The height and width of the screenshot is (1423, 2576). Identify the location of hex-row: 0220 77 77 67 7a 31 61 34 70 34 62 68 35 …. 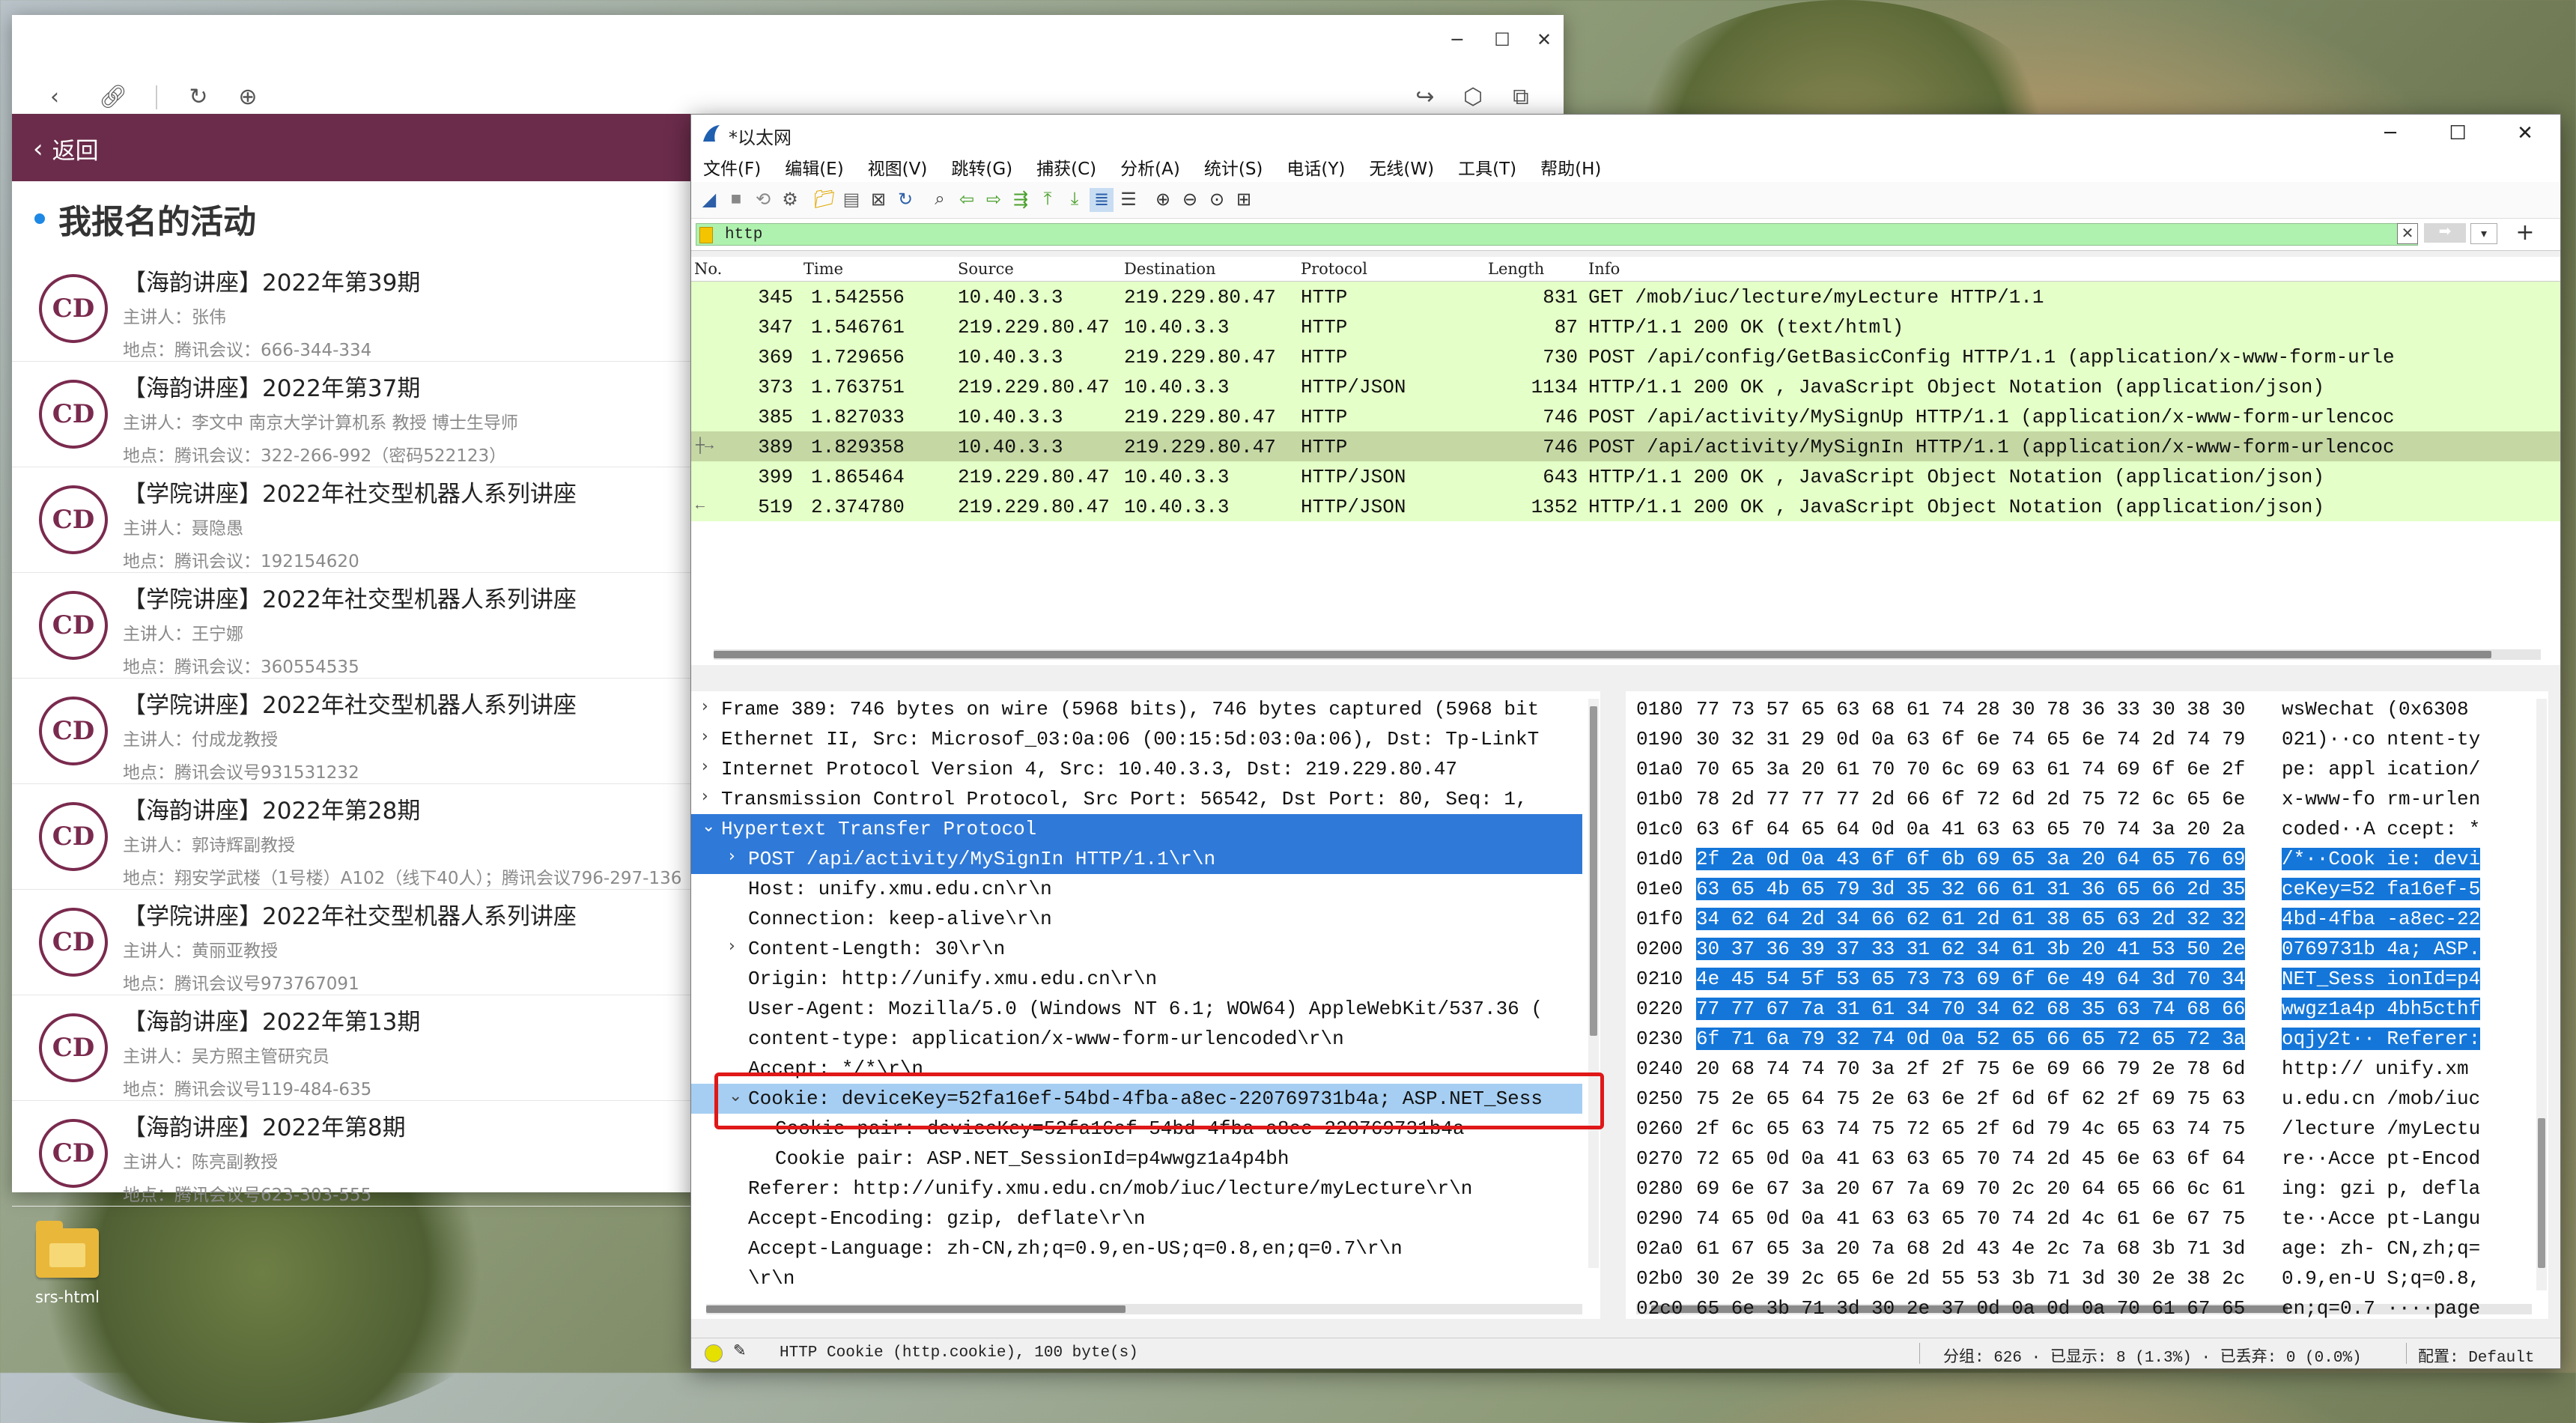
(2079, 1009).